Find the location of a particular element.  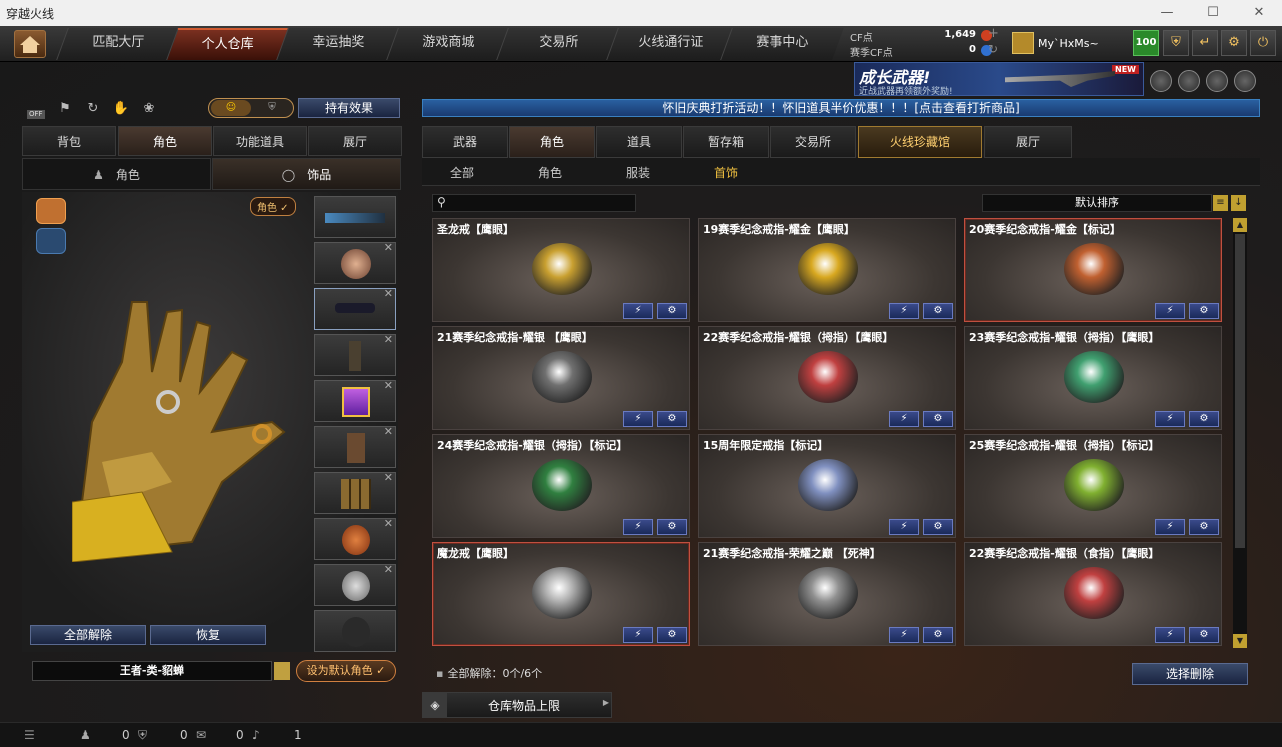

nav-tab-event-center: 赛事中心 is located at coordinates (782, 44).